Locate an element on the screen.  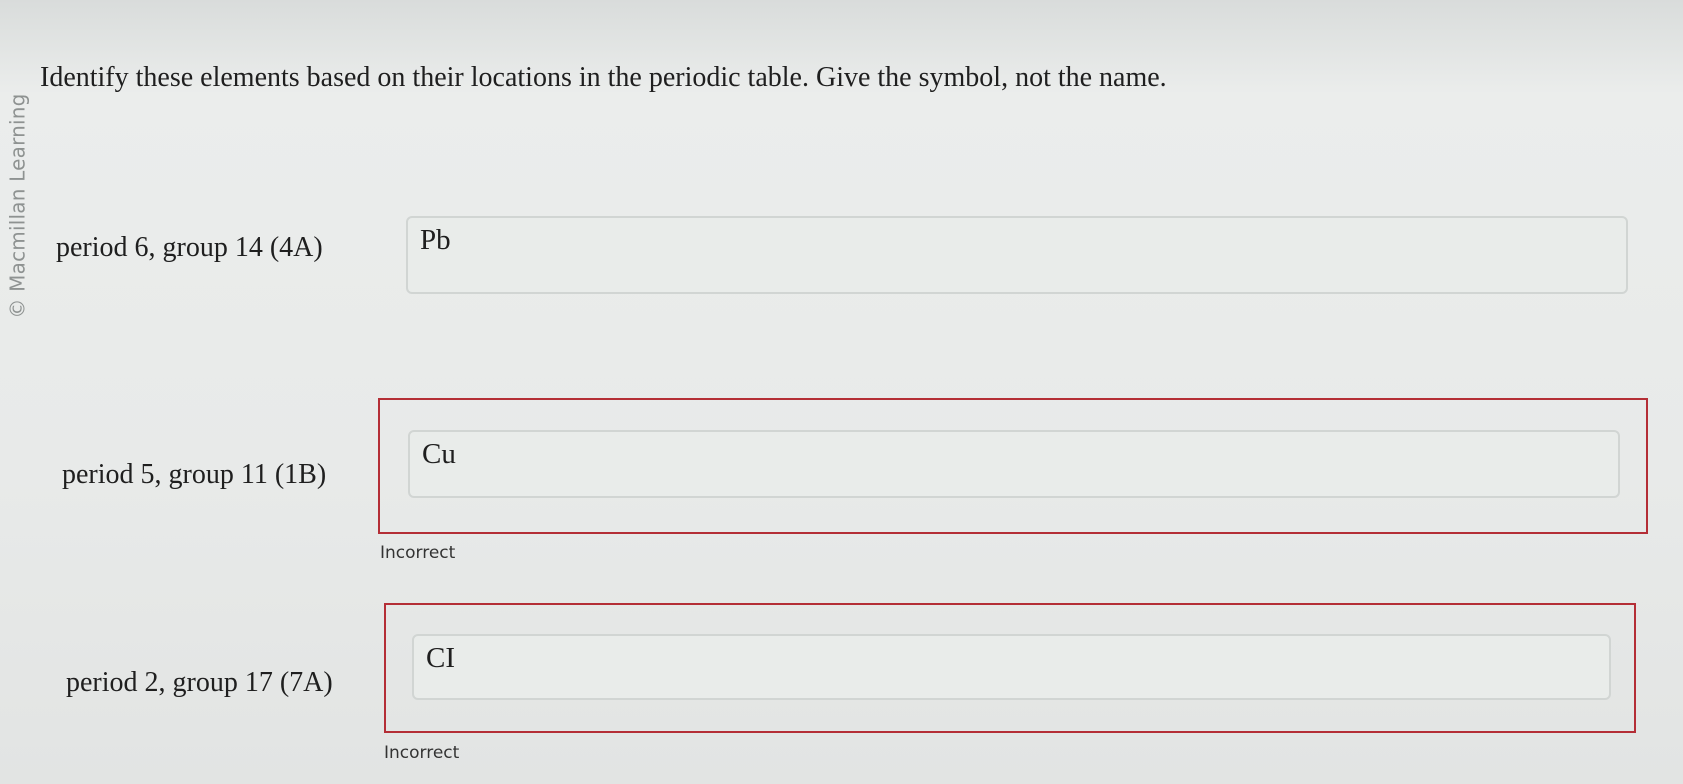
macmillan-learning-watermark: © Macmillan Learning is located at coordinates (18, 205).